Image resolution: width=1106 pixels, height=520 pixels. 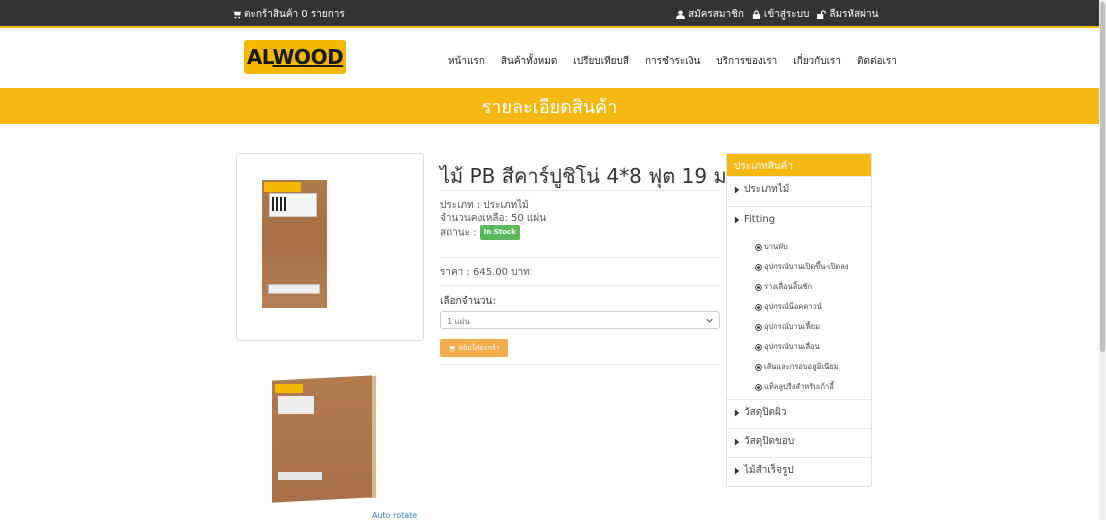 What do you see at coordinates (709, 320) in the screenshot?
I see `chevron-down-icon` at bounding box center [709, 320].